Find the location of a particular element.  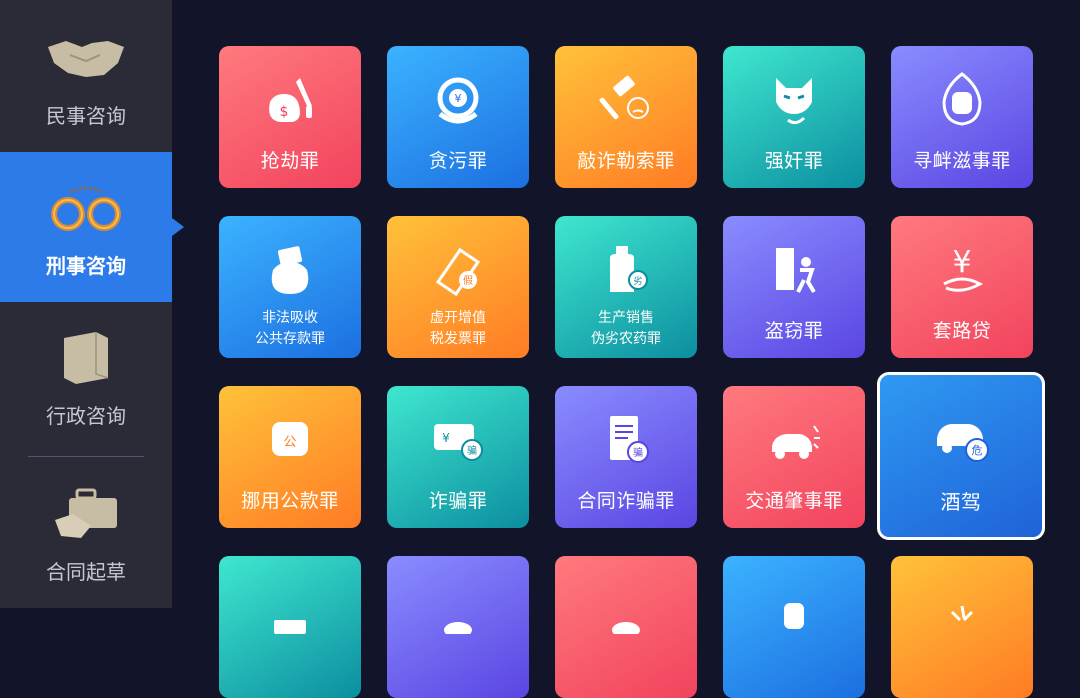

car-crash-icon is located at coordinates (794, 440).